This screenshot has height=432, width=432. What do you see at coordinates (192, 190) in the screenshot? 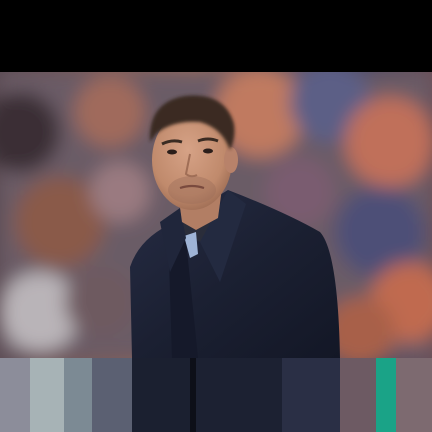
I see `stubble` at bounding box center [192, 190].